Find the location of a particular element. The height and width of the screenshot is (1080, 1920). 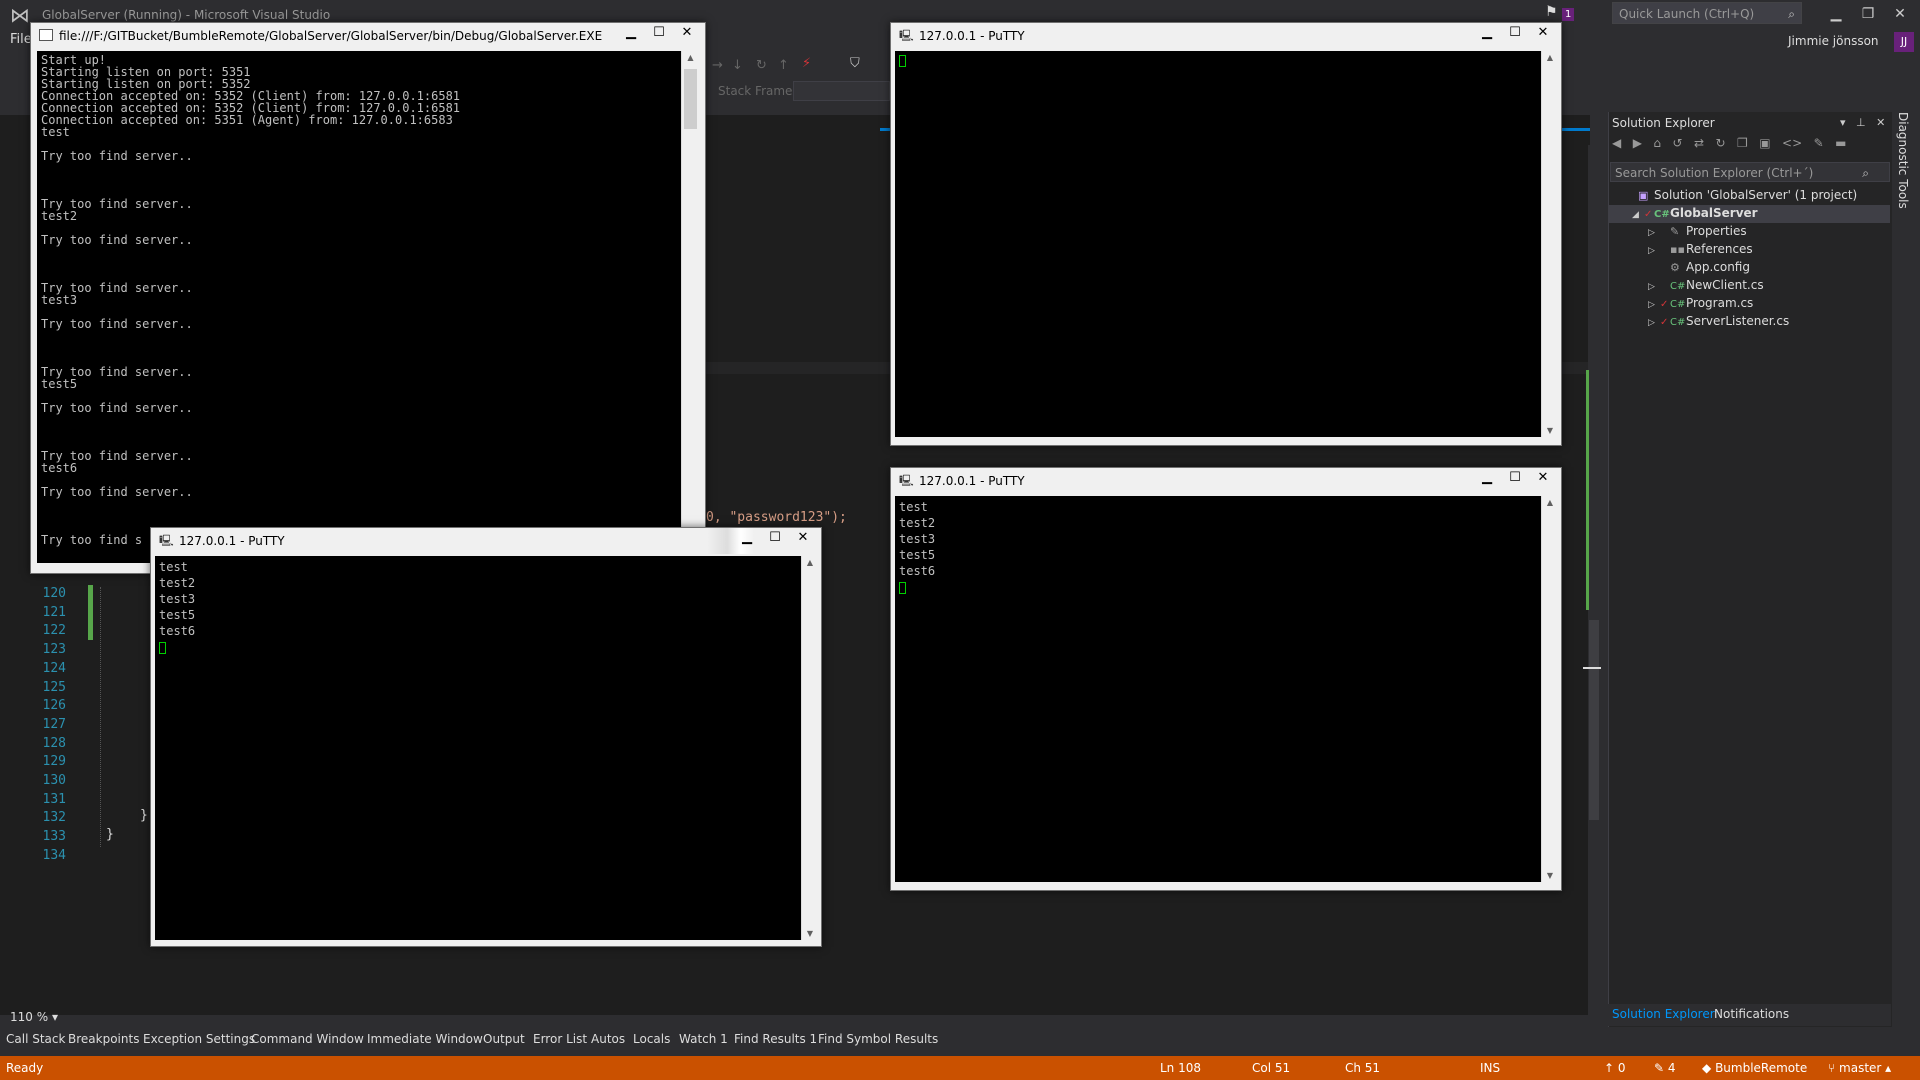

sync-icon: ⇄ is located at coordinates (1699, 143).